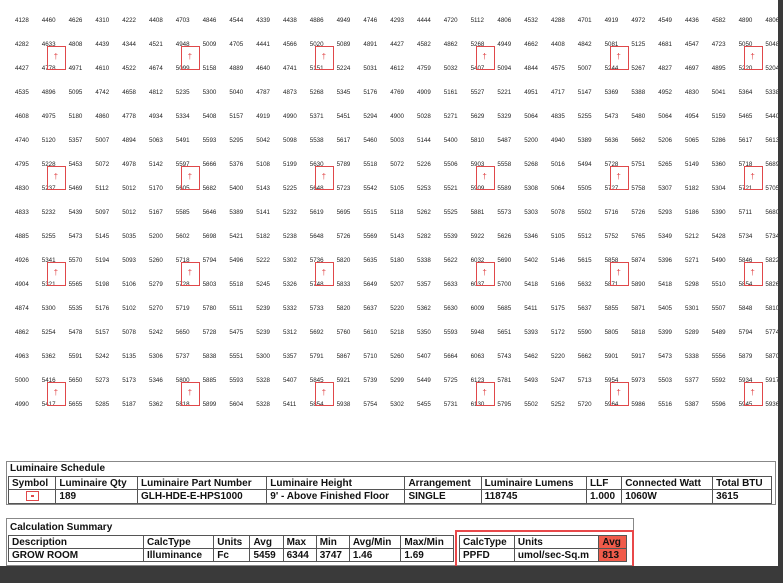 This screenshot has height=583, width=783. I want to click on grid-value: 5239, so click(263, 332).